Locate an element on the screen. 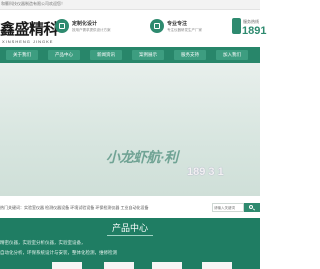 This screenshot has width=320, height=269. top-bar: 和衢科技仪器制造有限公司欢迎您！ is located at coordinates (130, 5).